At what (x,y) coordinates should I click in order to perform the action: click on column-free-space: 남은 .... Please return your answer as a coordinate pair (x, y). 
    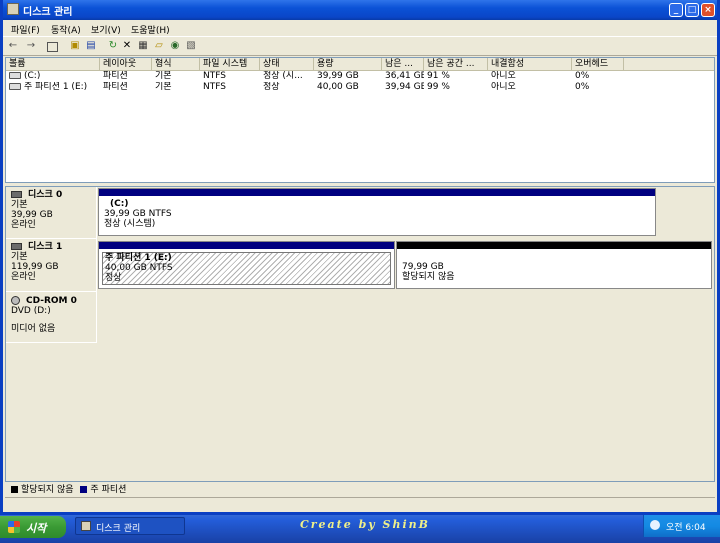
    Looking at the image, I should click on (403, 64).